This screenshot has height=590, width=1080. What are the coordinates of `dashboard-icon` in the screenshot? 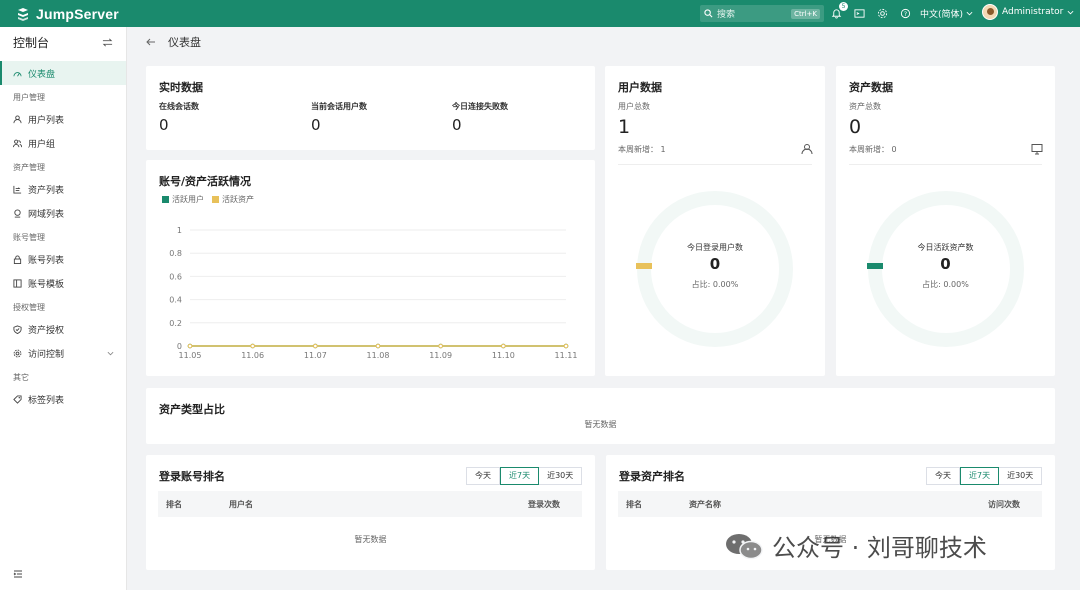 It's located at (17, 73).